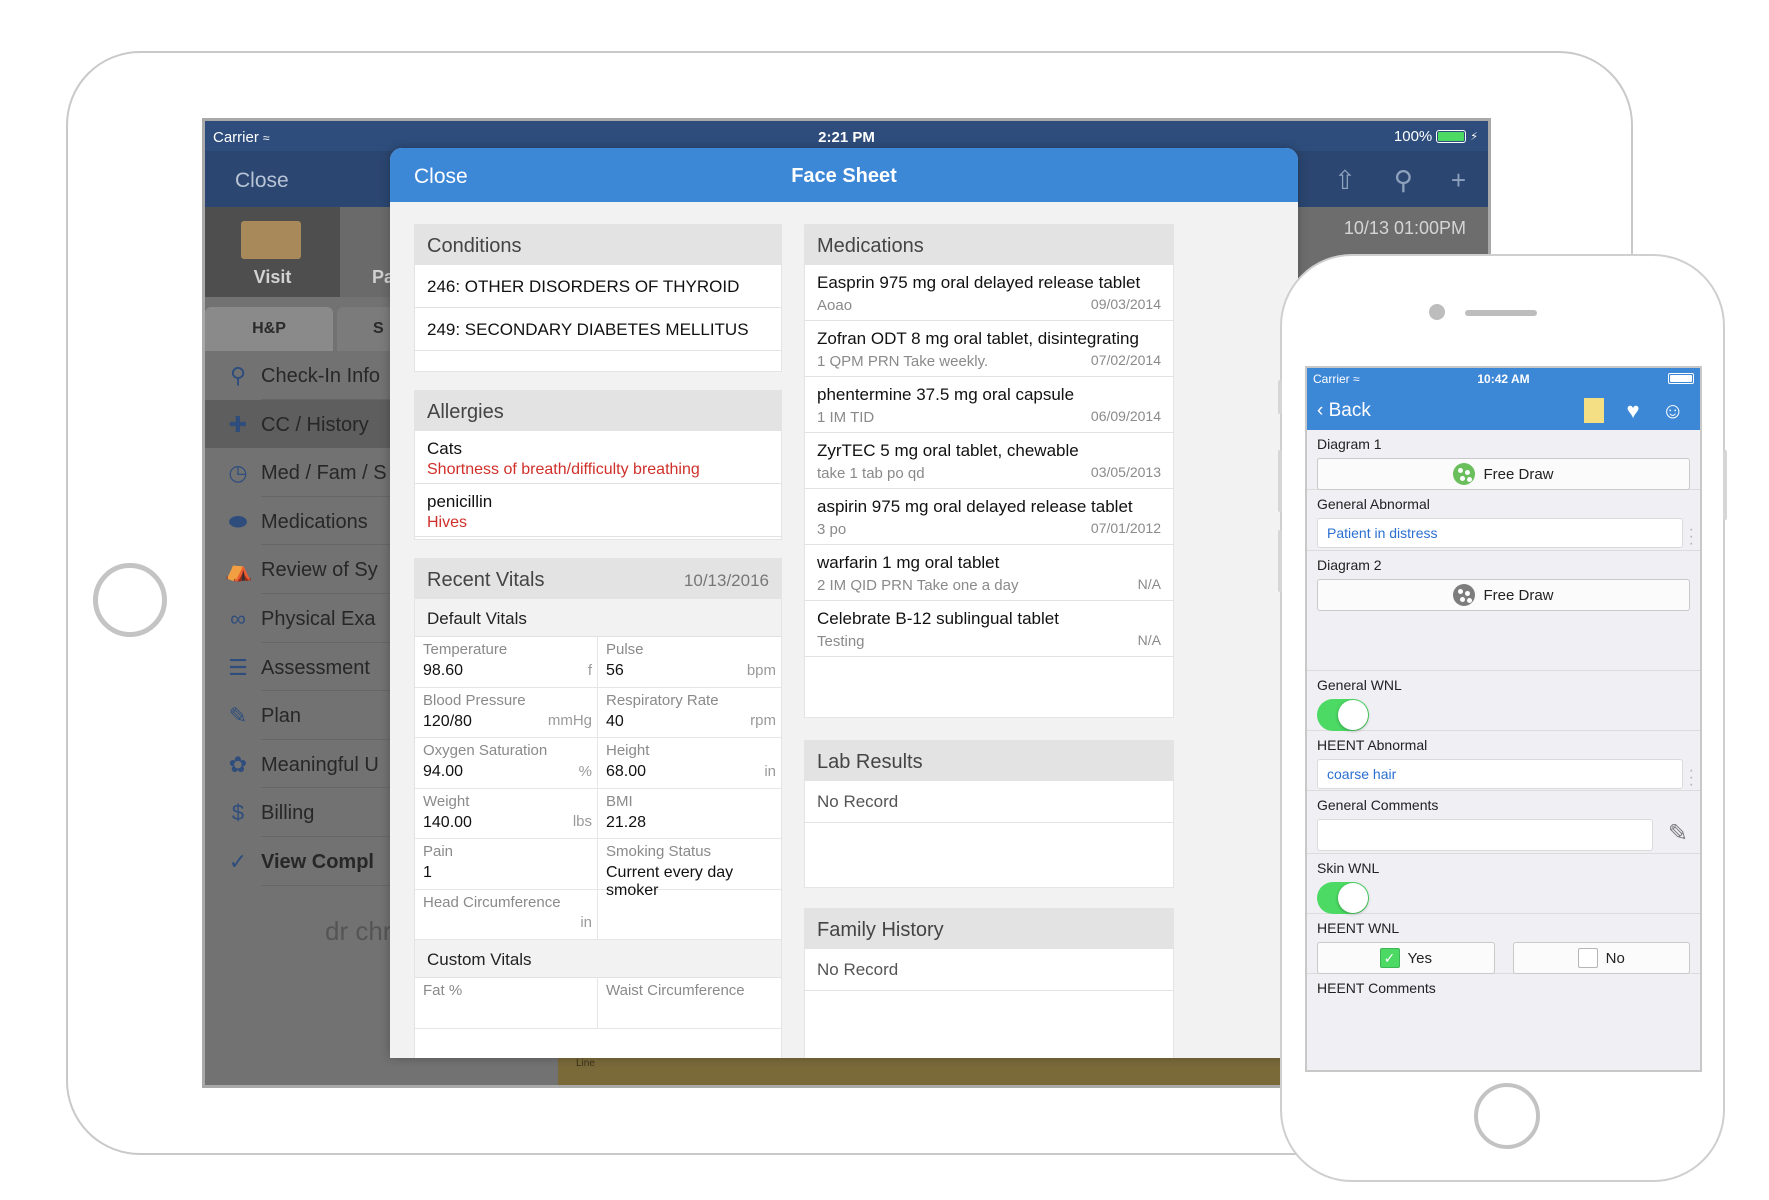 The height and width of the screenshot is (1200, 1769). Describe the element at coordinates (460, 501) in the screenshot. I see `allergy-name: penicillin` at that location.